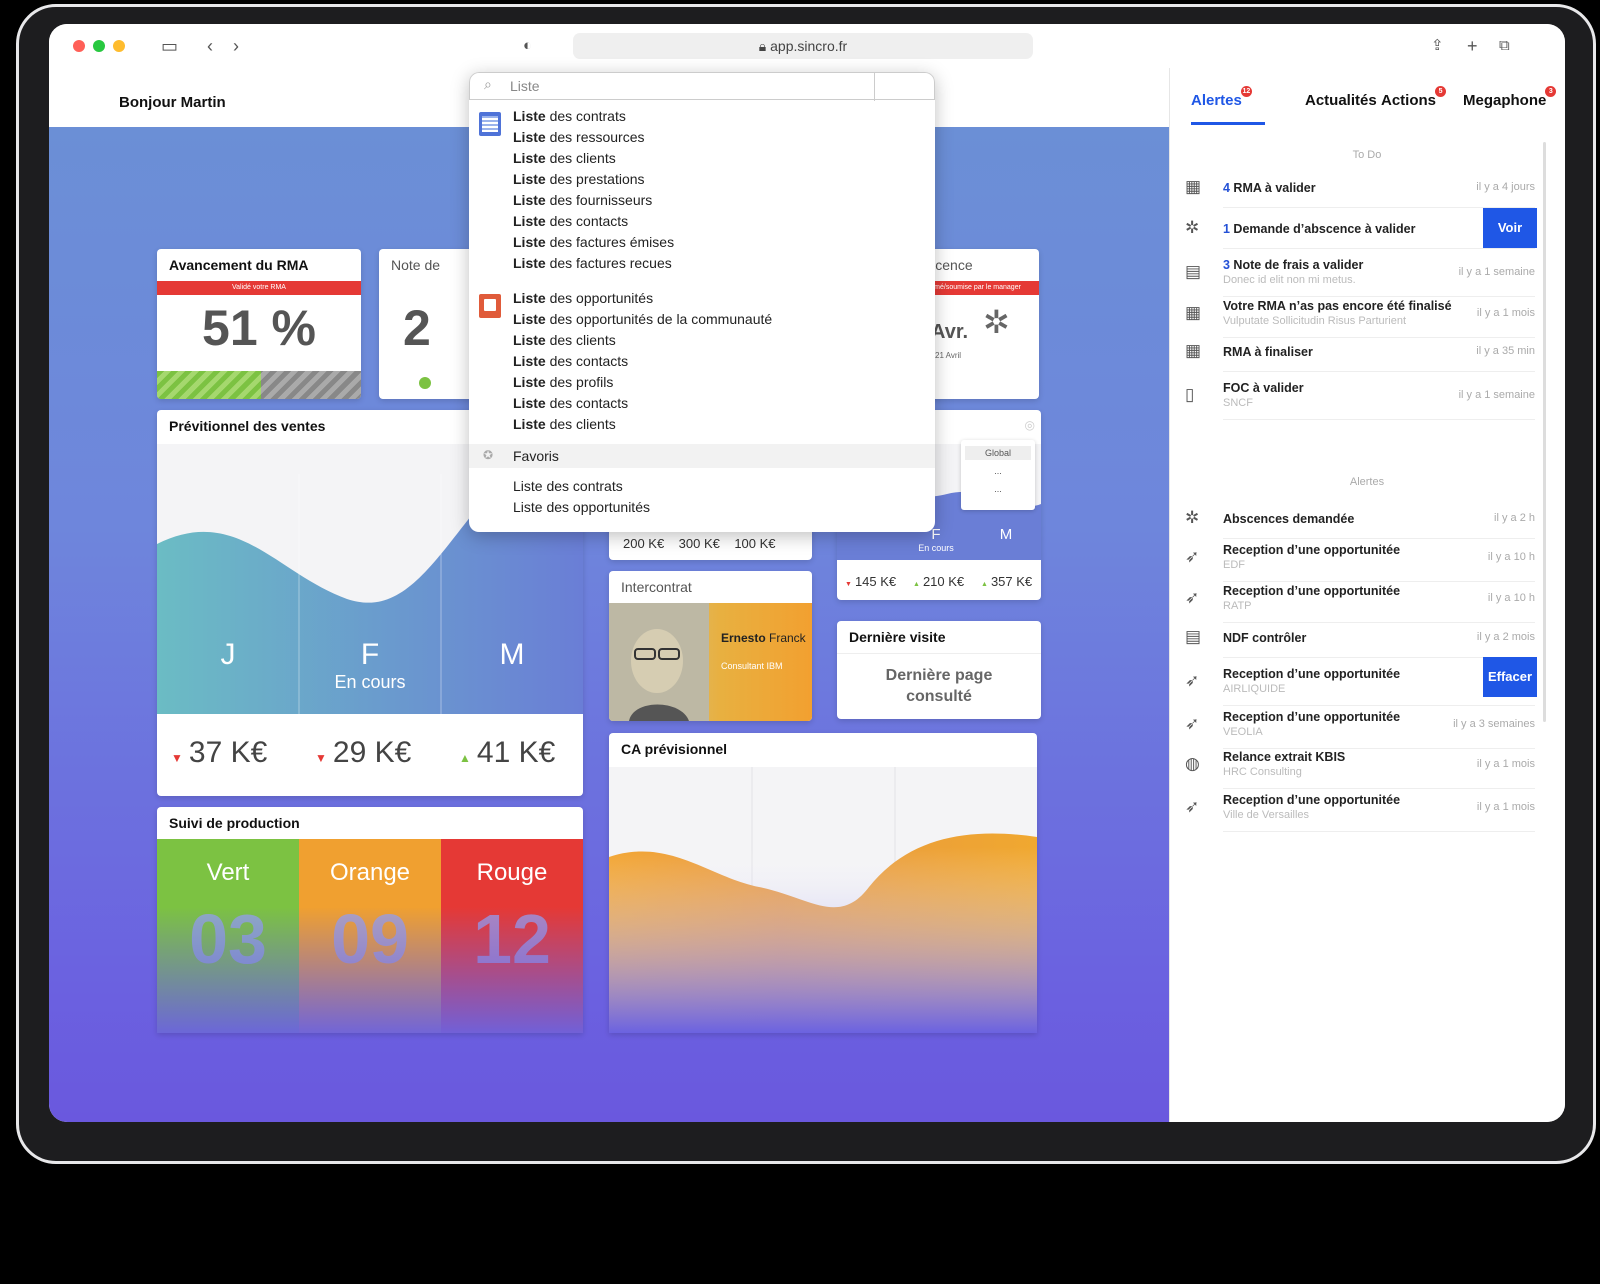 Image resolution: width=1600 pixels, height=1284 pixels. Describe the element at coordinates (527, 46) in the screenshot. I see `shield-icon: ◐` at that location.